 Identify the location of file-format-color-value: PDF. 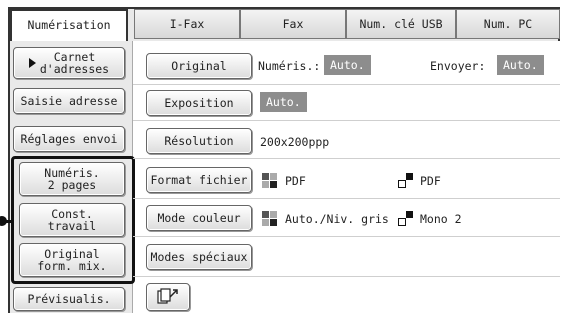
(295, 181).